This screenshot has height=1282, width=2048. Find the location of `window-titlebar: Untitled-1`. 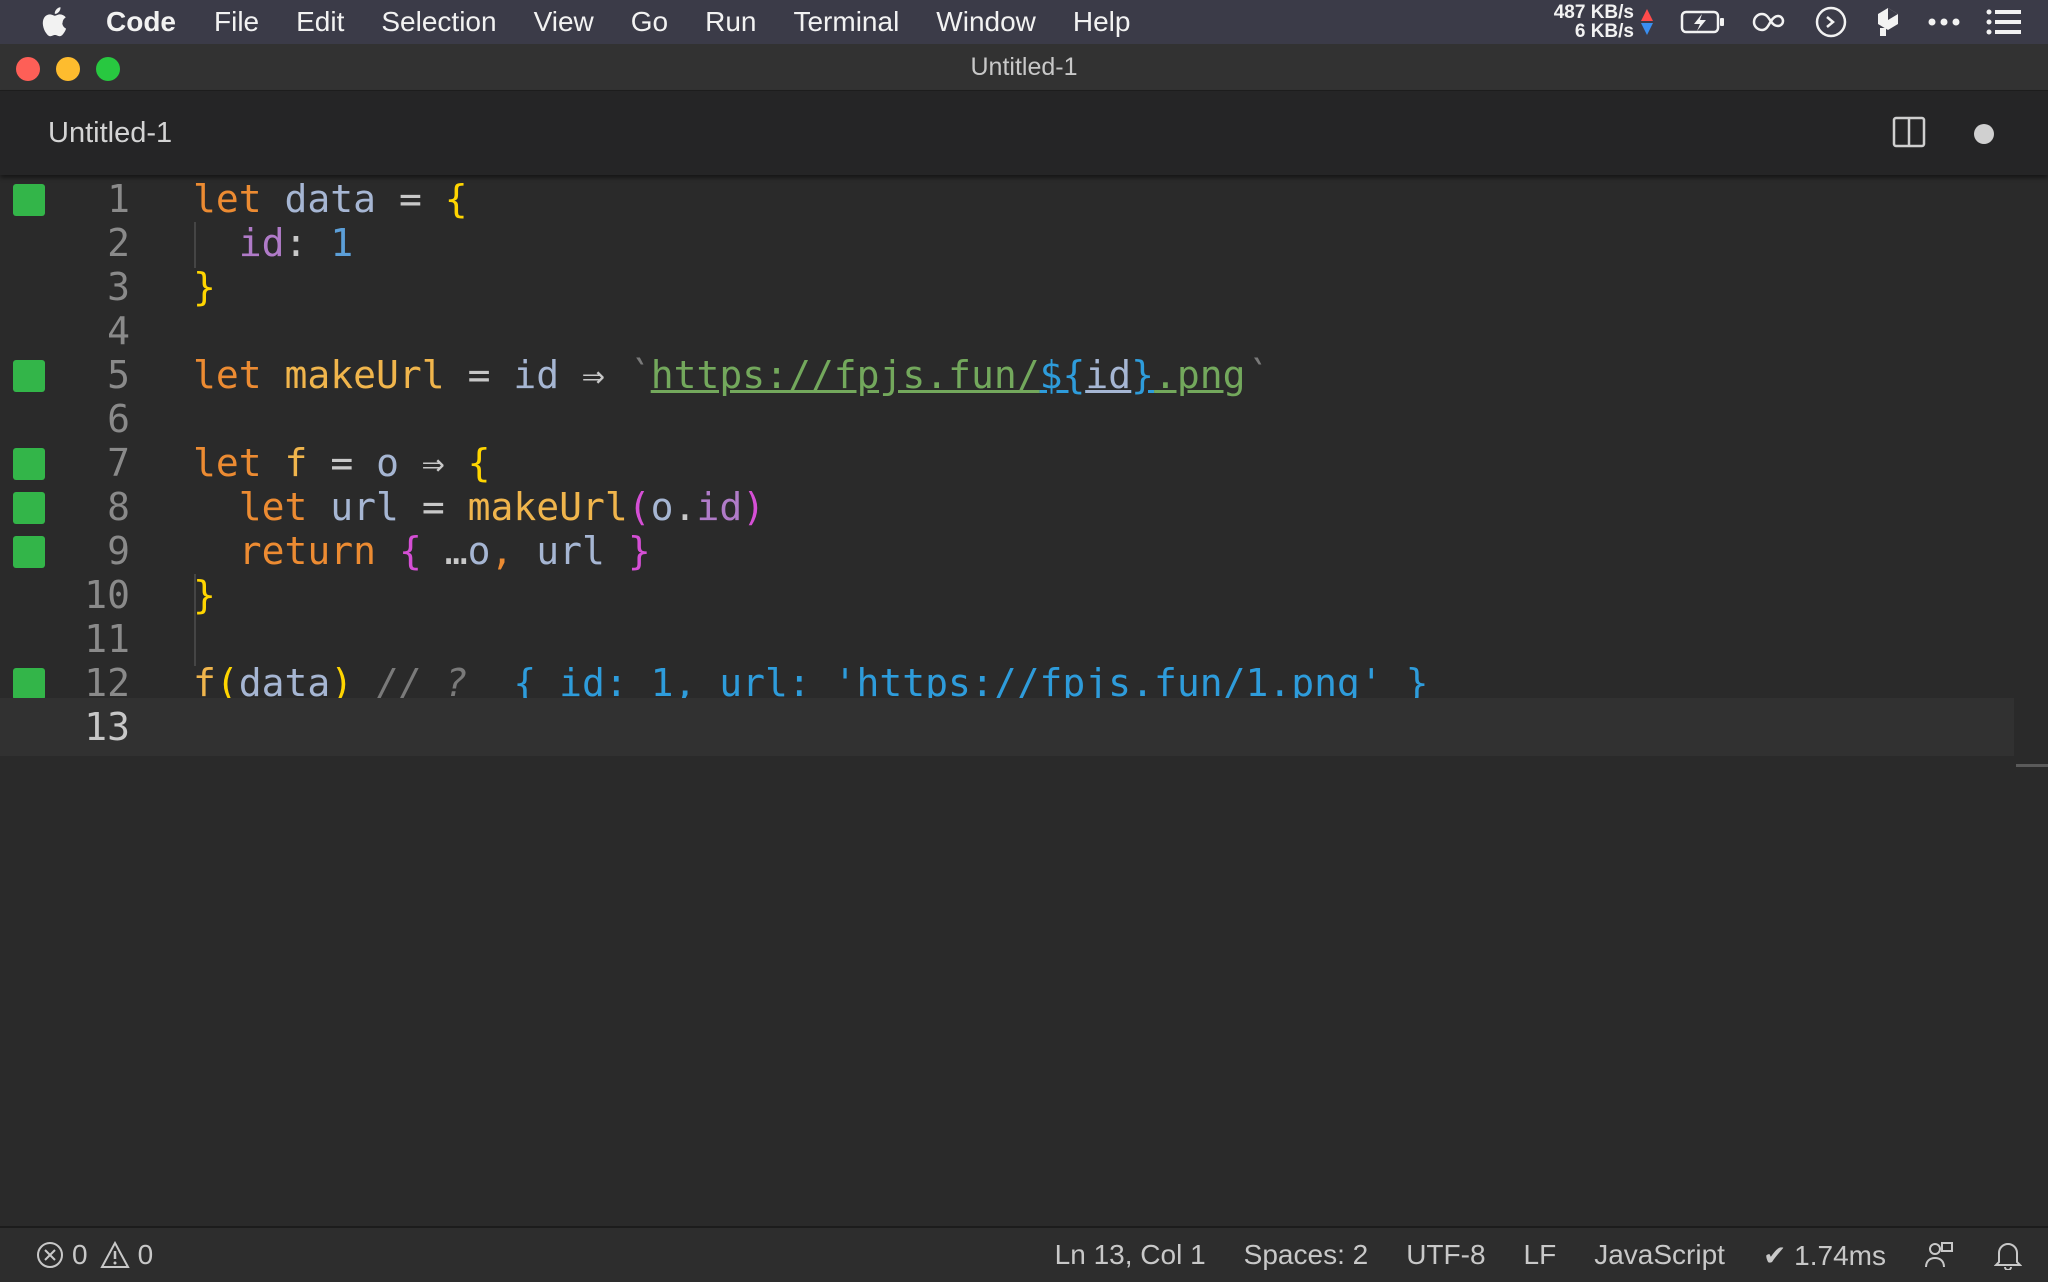

window-titlebar: Untitled-1 is located at coordinates (1024, 67).